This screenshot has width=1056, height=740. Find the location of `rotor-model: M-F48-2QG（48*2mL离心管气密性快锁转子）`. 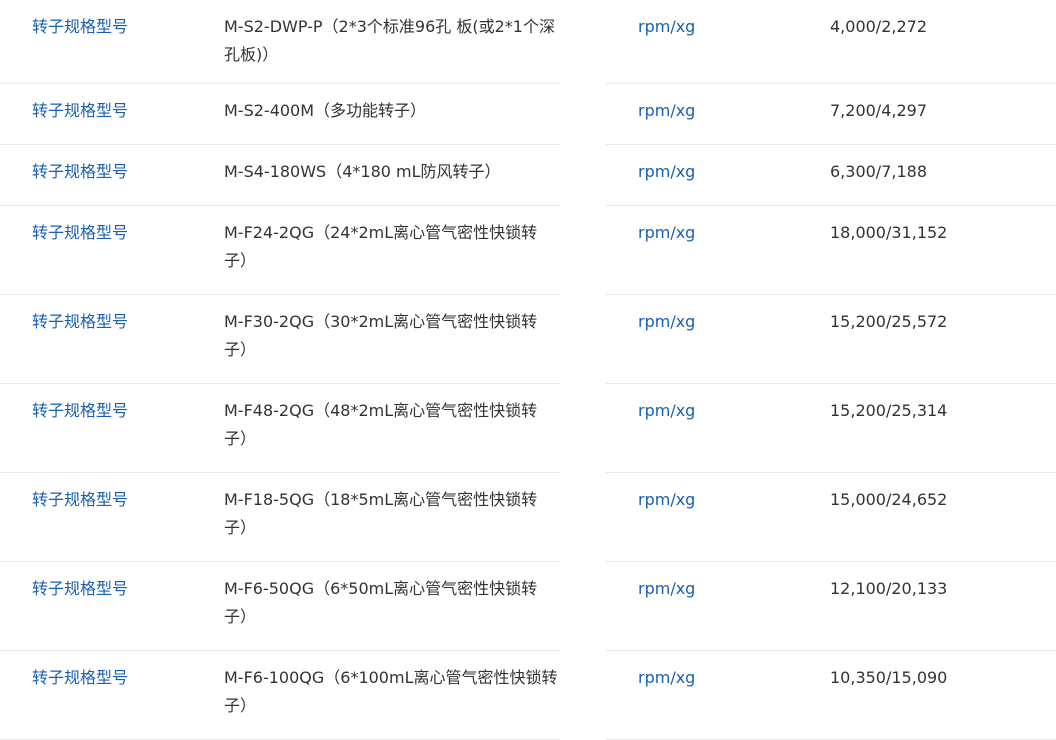

rotor-model: M-F48-2QG（48*2mL离心管气密性快锁转子） is located at coordinates (381, 424).